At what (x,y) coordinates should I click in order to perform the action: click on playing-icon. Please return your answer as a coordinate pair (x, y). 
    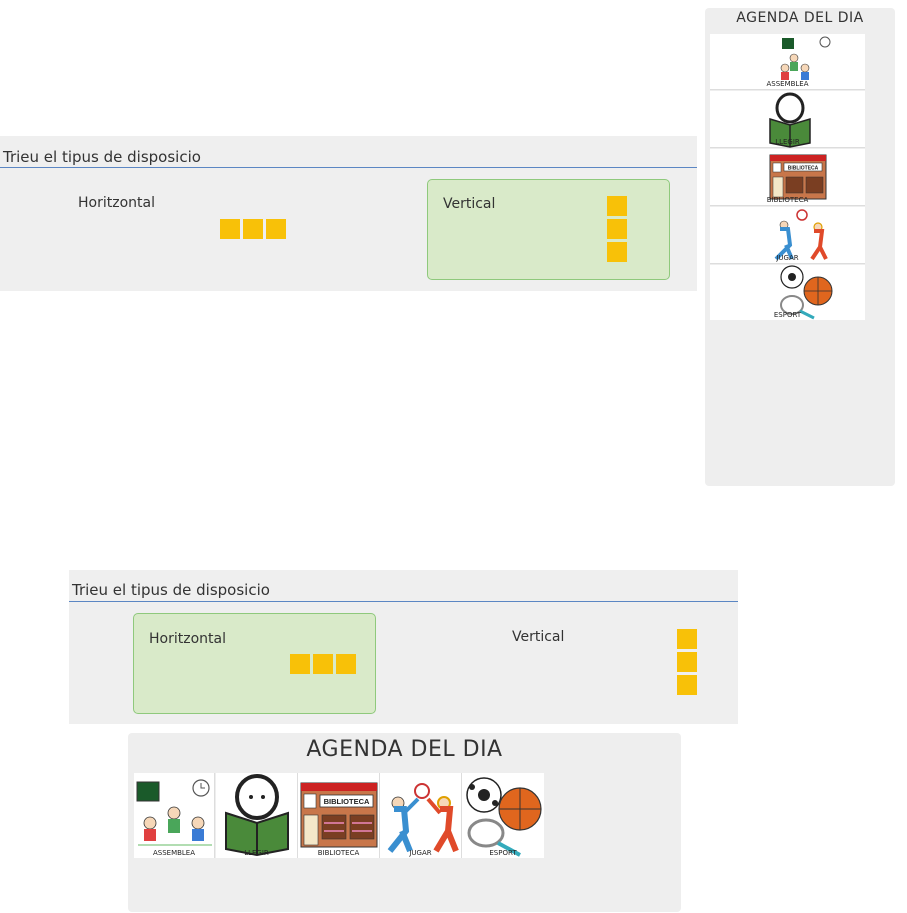
    Looking at the image, I should click on (423, 818).